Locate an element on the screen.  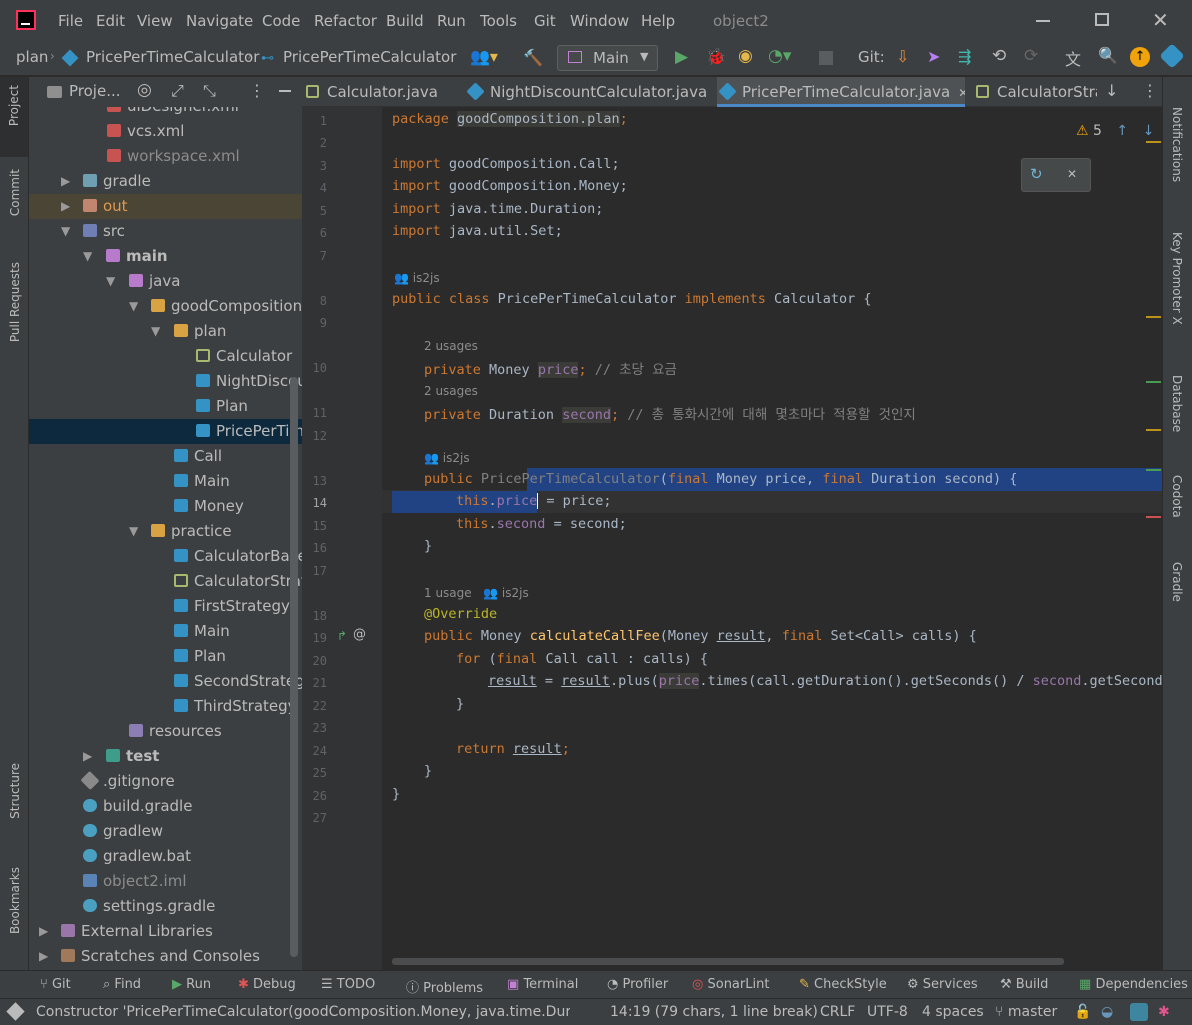
profiler-icon: ◔▾ is located at coordinates (779, 56).